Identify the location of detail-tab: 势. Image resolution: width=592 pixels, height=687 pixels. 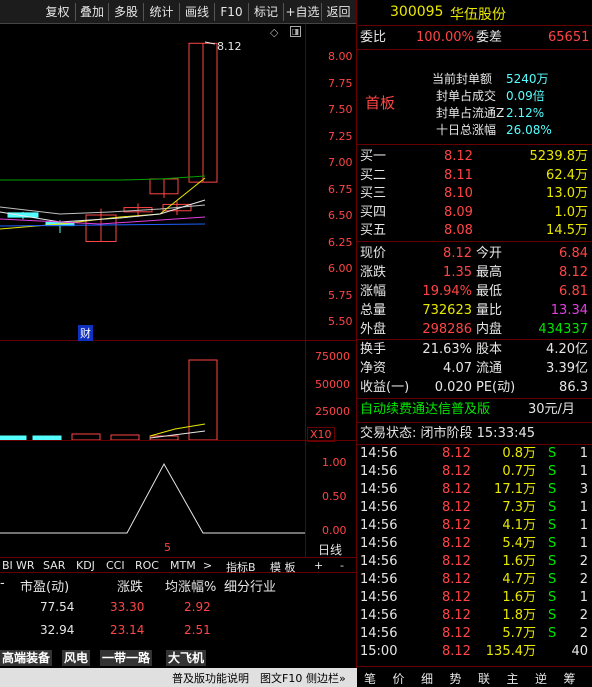
(456, 678).